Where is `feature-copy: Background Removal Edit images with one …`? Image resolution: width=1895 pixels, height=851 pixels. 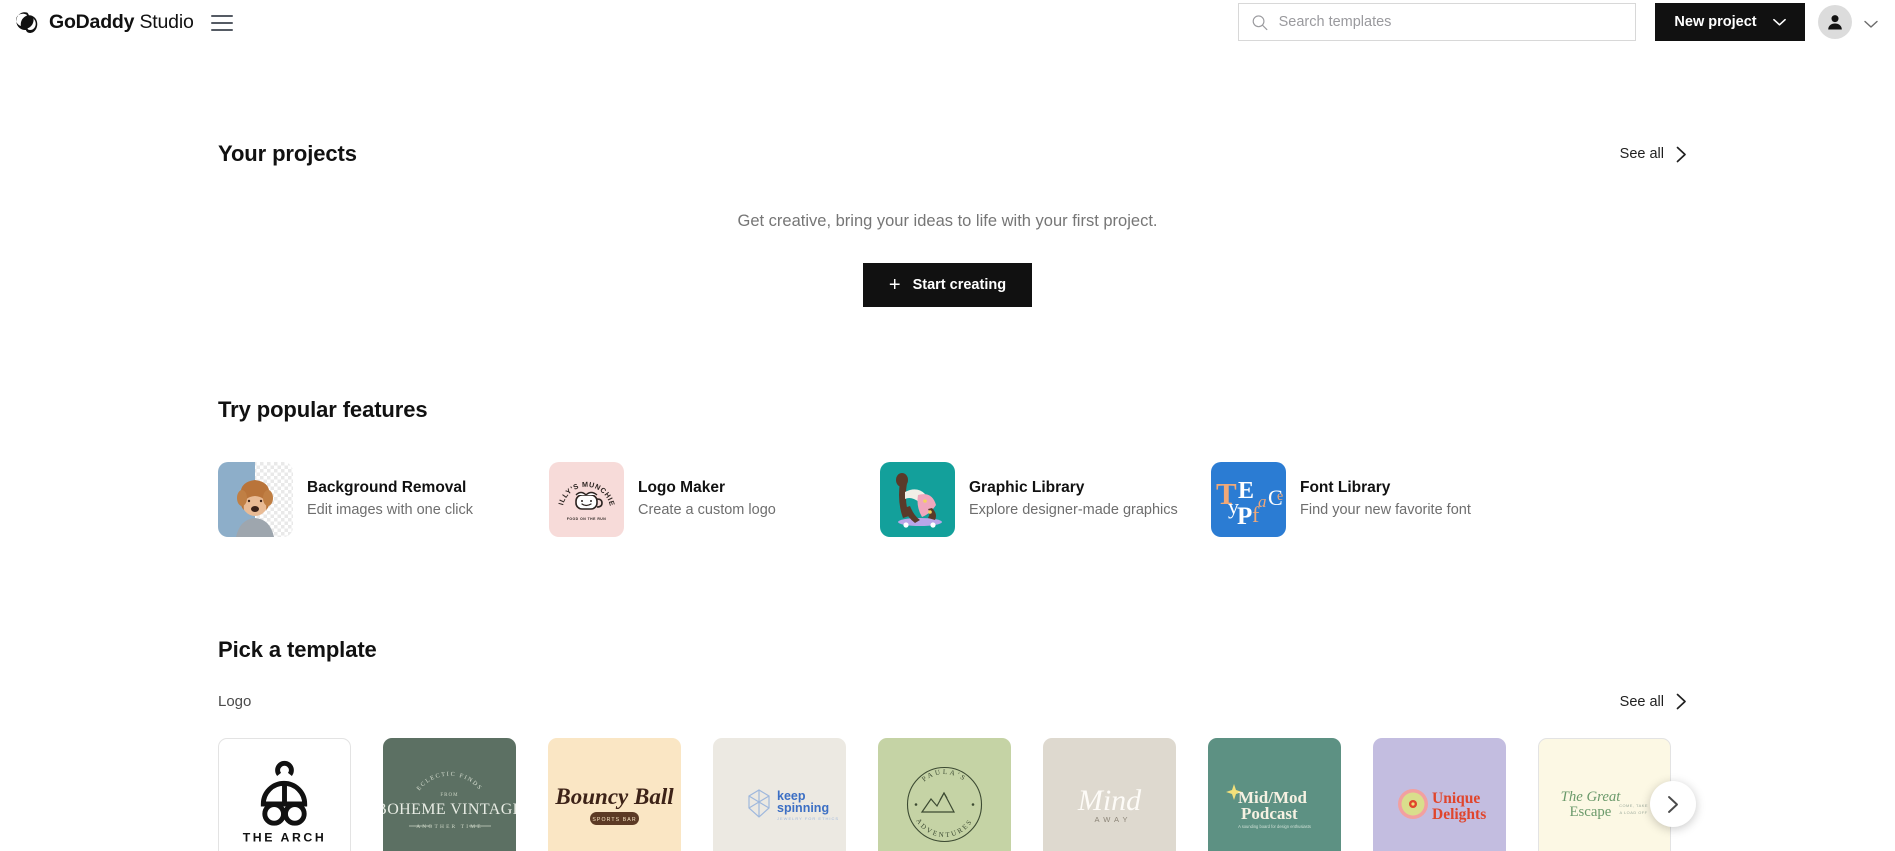 feature-copy: Background Removal Edit images with one … is located at coordinates (390, 500).